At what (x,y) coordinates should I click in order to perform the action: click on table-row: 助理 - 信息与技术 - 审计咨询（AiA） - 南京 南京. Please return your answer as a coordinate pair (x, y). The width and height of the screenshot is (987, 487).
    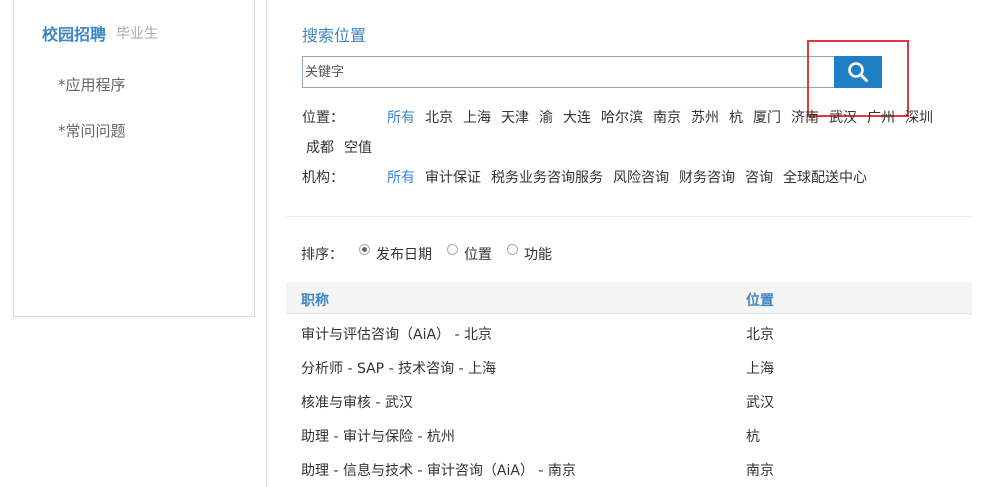
    Looking at the image, I should click on (629, 473).